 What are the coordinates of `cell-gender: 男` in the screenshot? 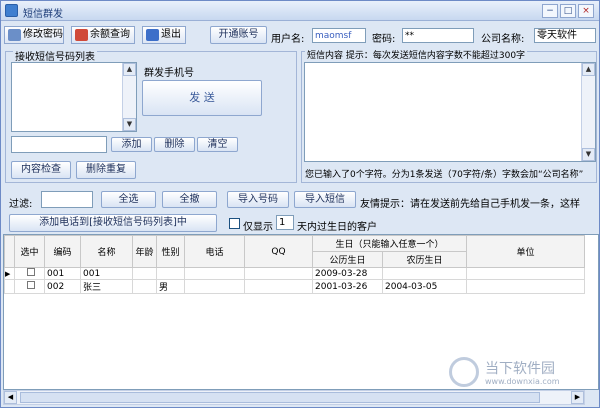 It's located at (170, 286).